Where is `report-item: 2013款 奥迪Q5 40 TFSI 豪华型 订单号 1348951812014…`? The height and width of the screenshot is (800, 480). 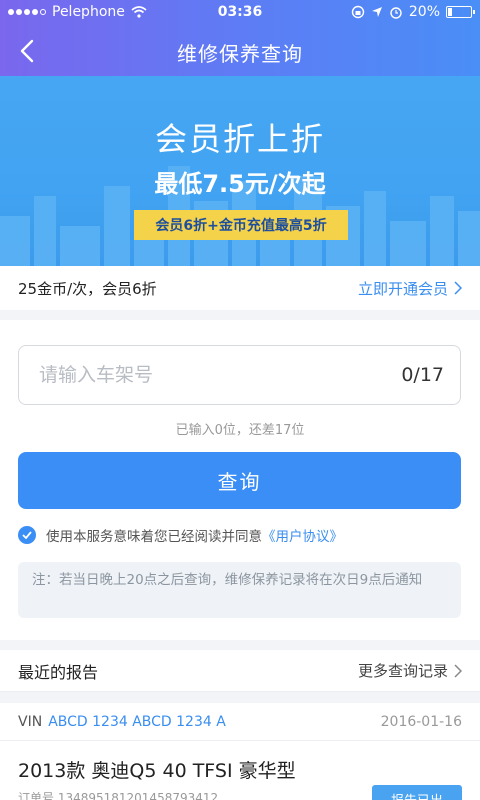
report-item: 2013款 奥迪Q5 40 TFSI 豪华型 订单号 1348951812014… is located at coordinates (240, 770).